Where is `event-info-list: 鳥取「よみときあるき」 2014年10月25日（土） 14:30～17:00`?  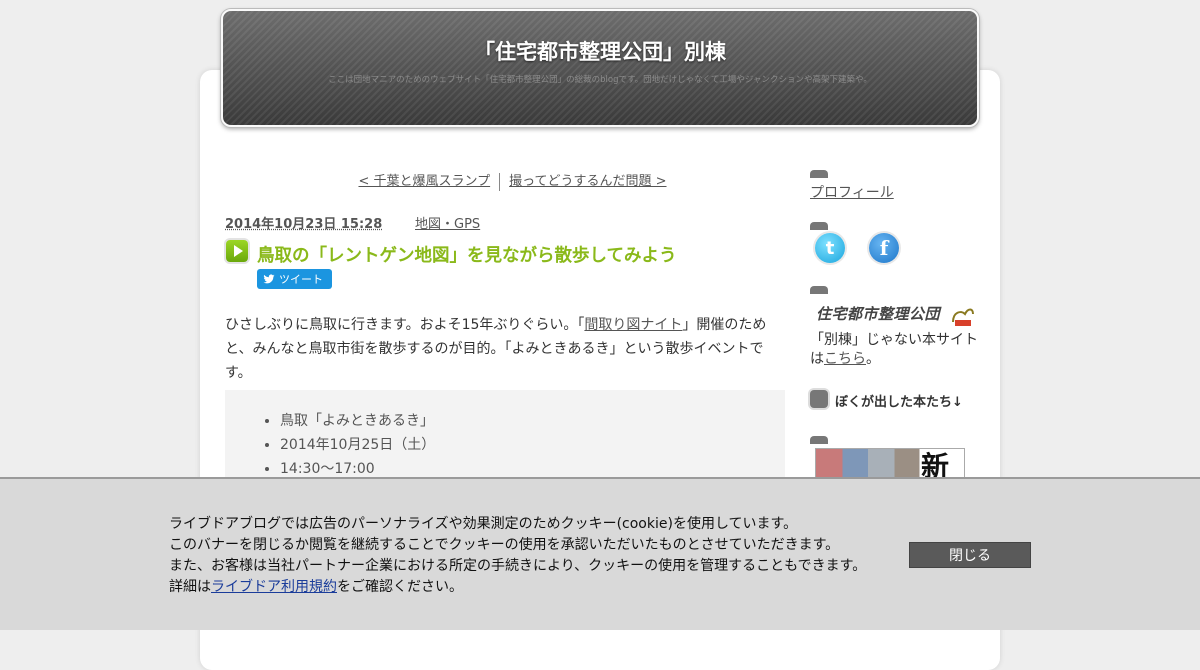 event-info-list: 鳥取「よみときあるき」 2014年10月25日（土） 14:30～17:00 is located at coordinates (505, 435).